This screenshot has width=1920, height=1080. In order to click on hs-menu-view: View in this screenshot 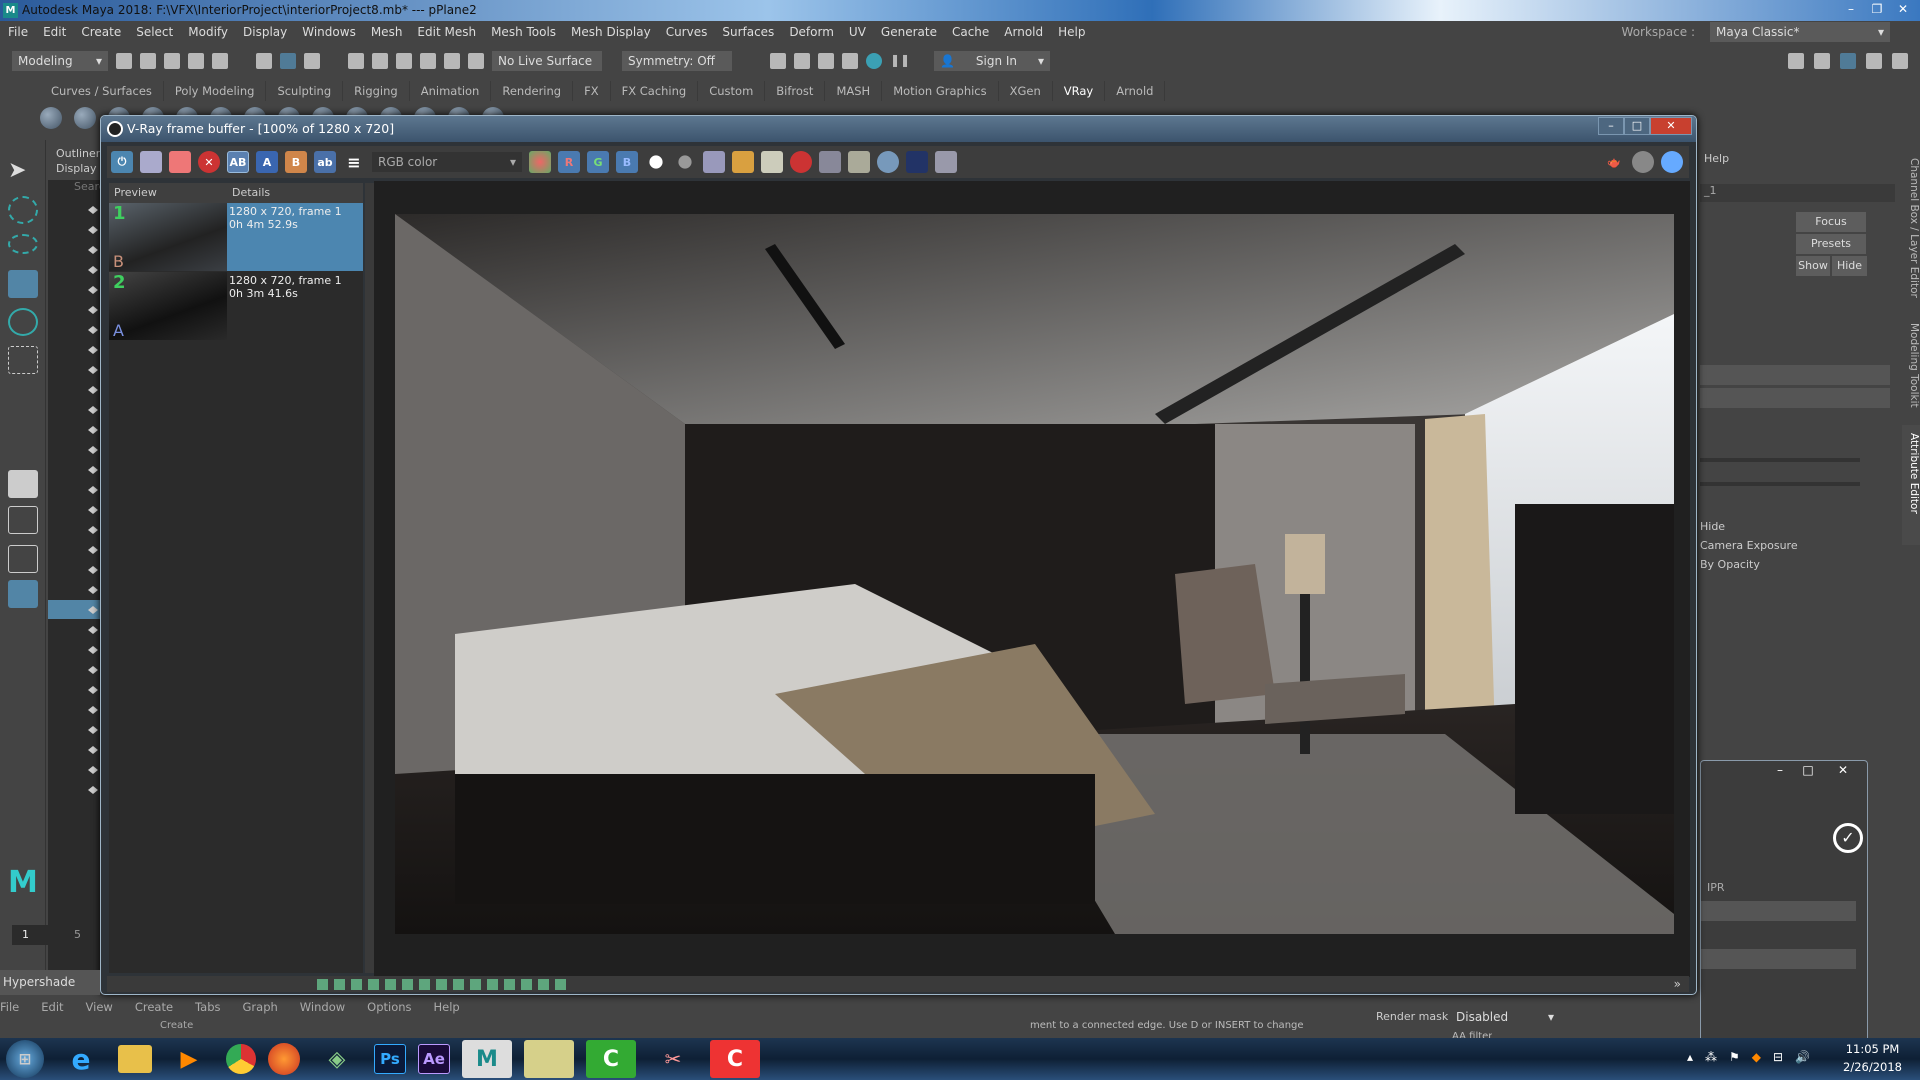, I will do `click(99, 1007)`.